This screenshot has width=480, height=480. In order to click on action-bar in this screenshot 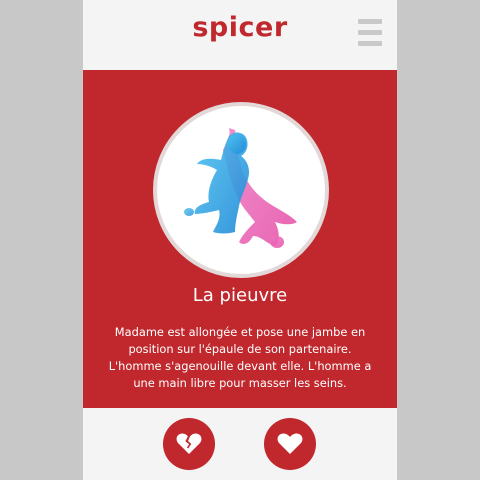, I will do `click(240, 444)`.